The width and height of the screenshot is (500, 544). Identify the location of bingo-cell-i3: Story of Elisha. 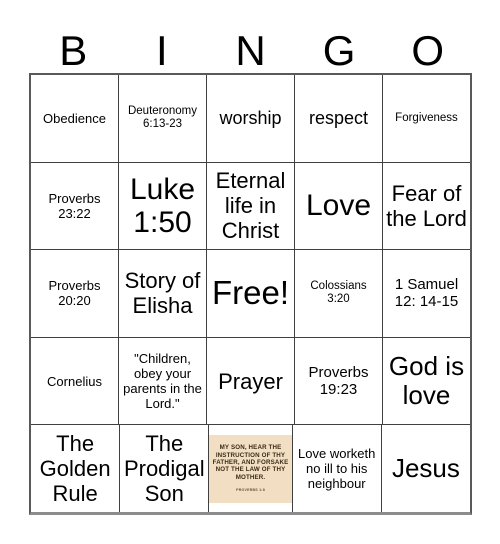
(163, 293).